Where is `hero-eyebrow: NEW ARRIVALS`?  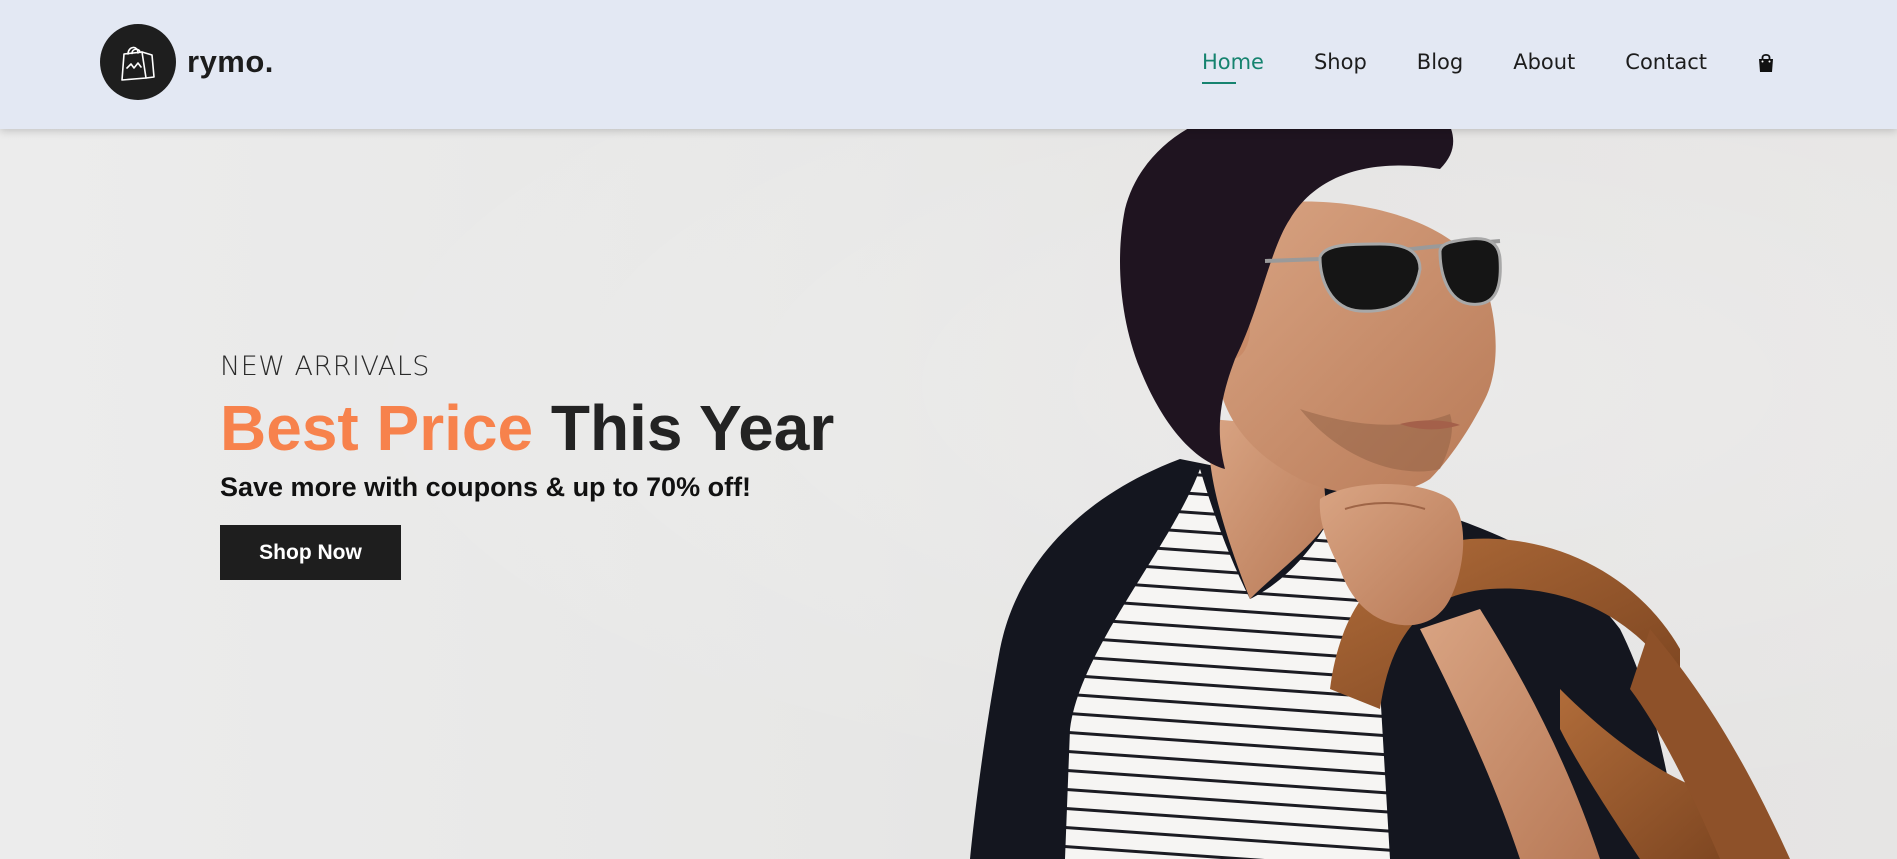
hero-eyebrow: NEW ARRIVALS is located at coordinates (325, 366).